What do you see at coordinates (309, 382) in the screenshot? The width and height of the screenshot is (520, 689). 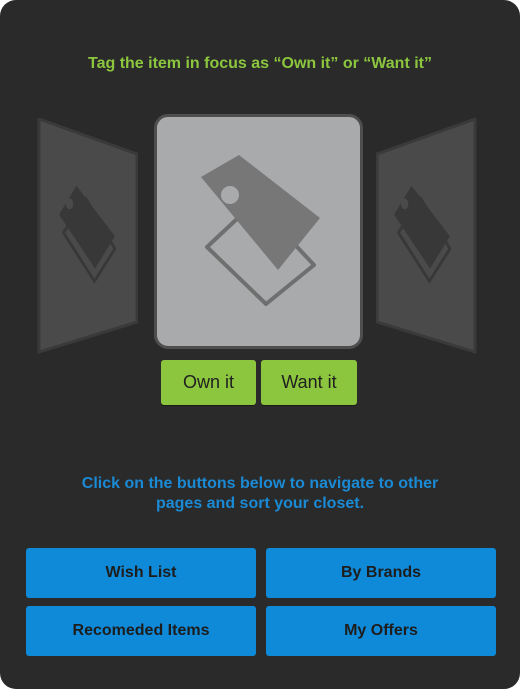 I see `want-it-button: Want it` at bounding box center [309, 382].